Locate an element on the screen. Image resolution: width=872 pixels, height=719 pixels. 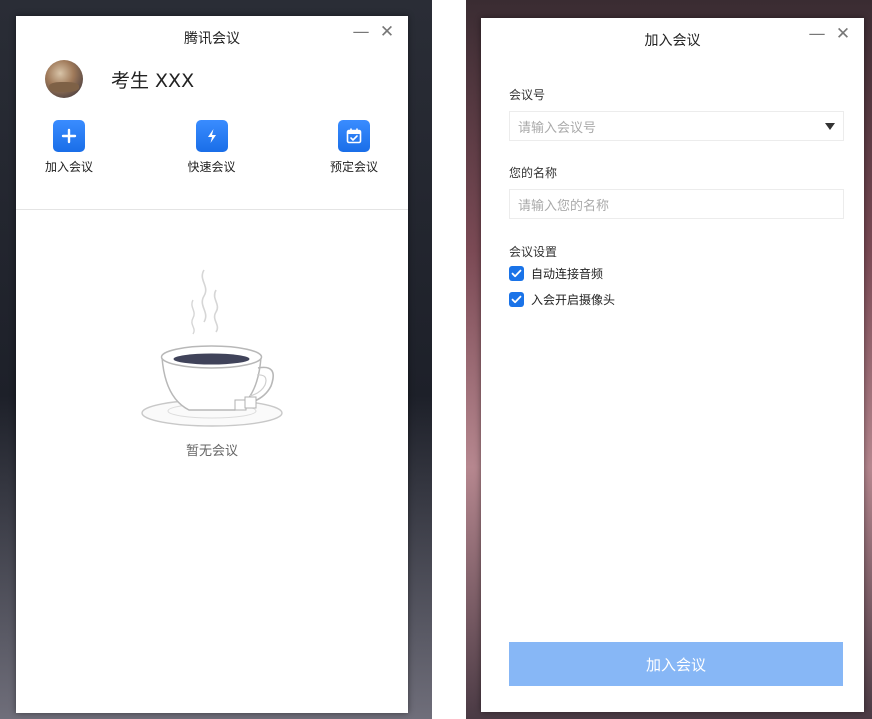
camera-on-option: 入会开启摄像头 is located at coordinates (562, 299).